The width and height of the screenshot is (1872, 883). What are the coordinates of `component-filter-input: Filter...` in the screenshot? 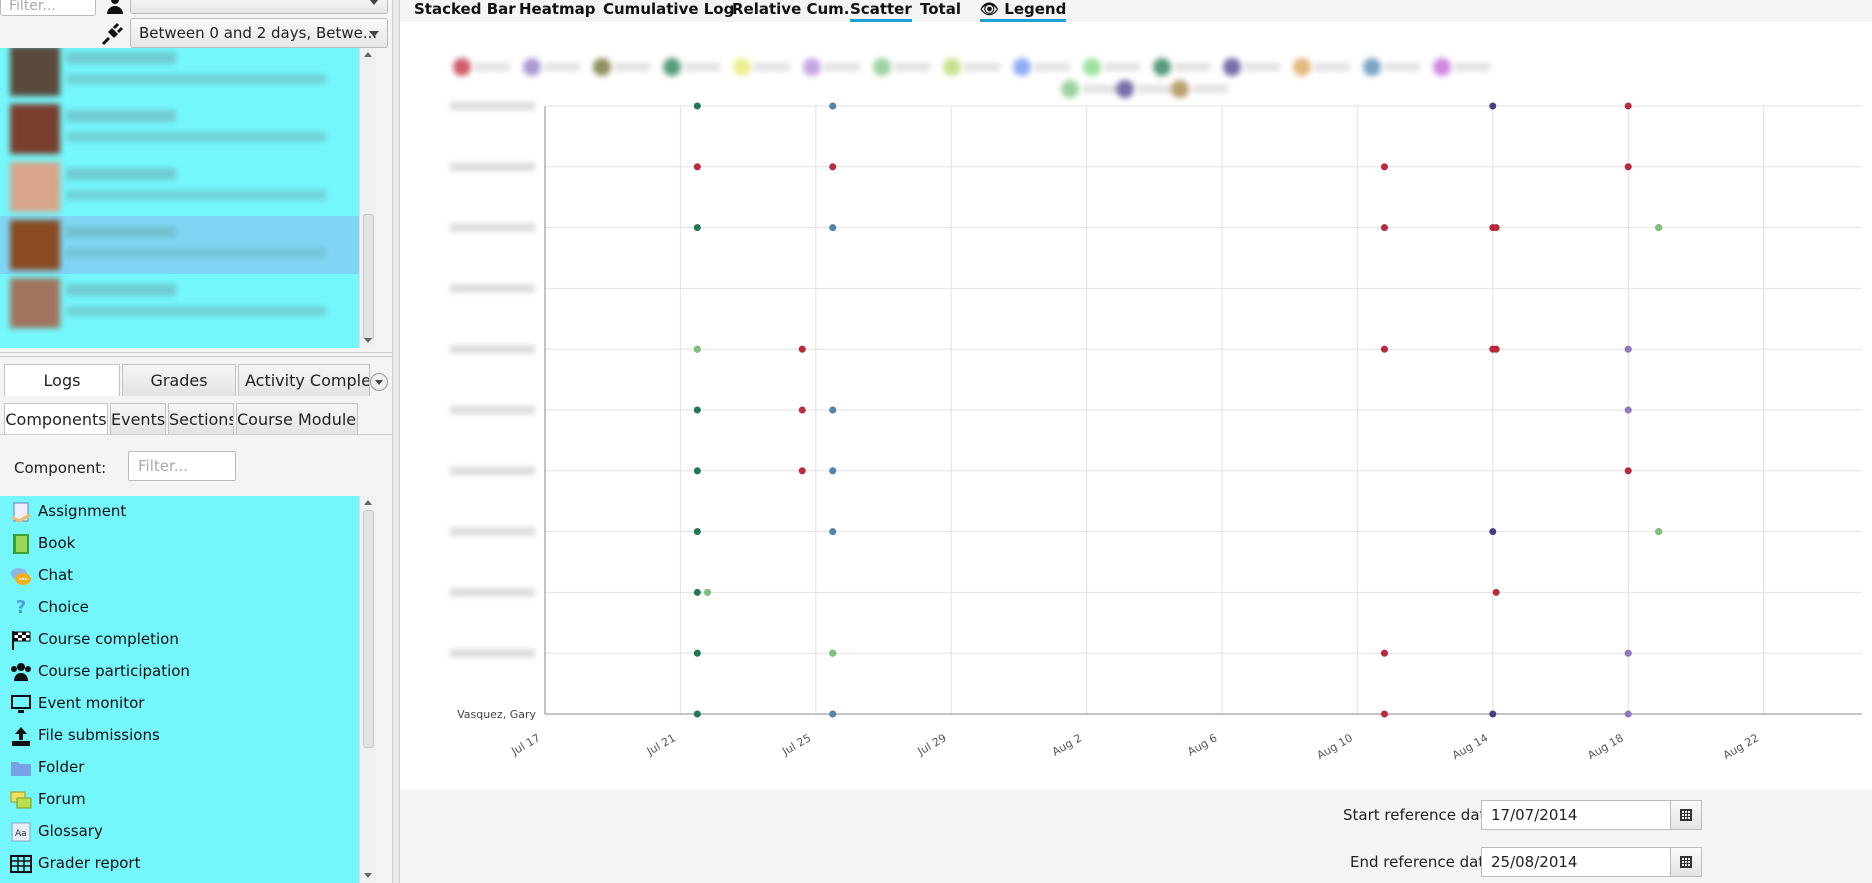 It's located at (182, 466).